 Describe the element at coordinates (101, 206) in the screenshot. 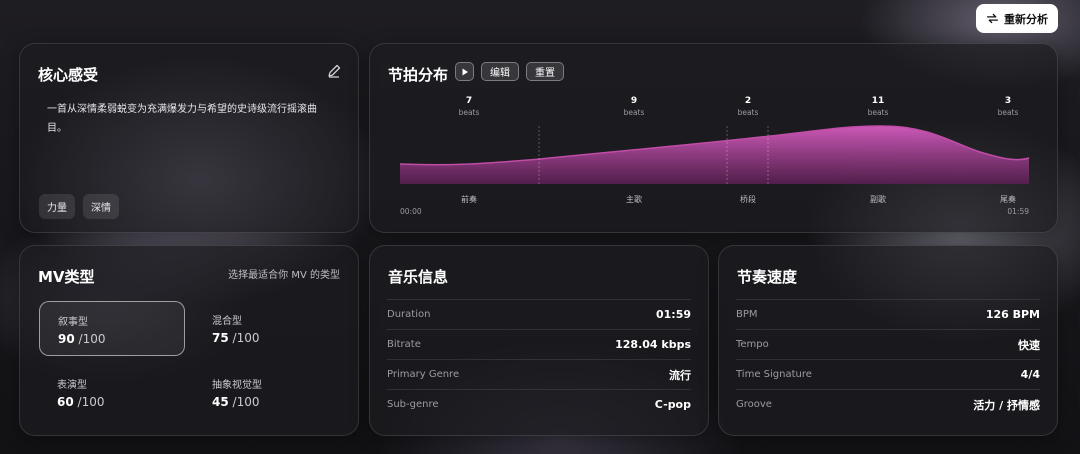

I see `tag-affection: 深情` at that location.